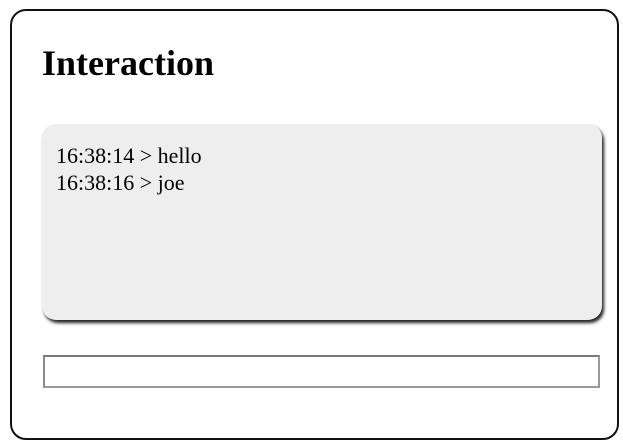 Image resolution: width=623 pixels, height=444 pixels. I want to click on panel-title: Interaction, so click(128, 63).